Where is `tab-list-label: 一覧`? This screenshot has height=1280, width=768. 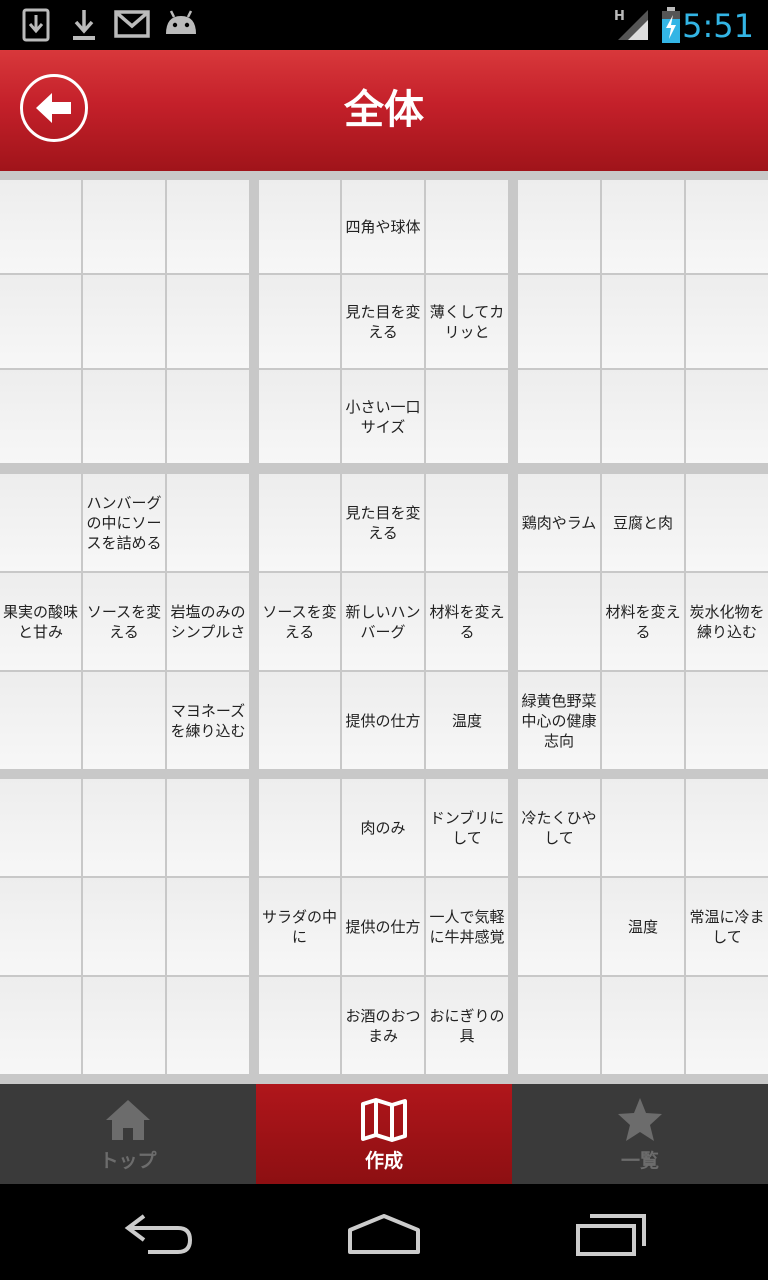
tab-list-label: 一覧 is located at coordinates (639, 1161).